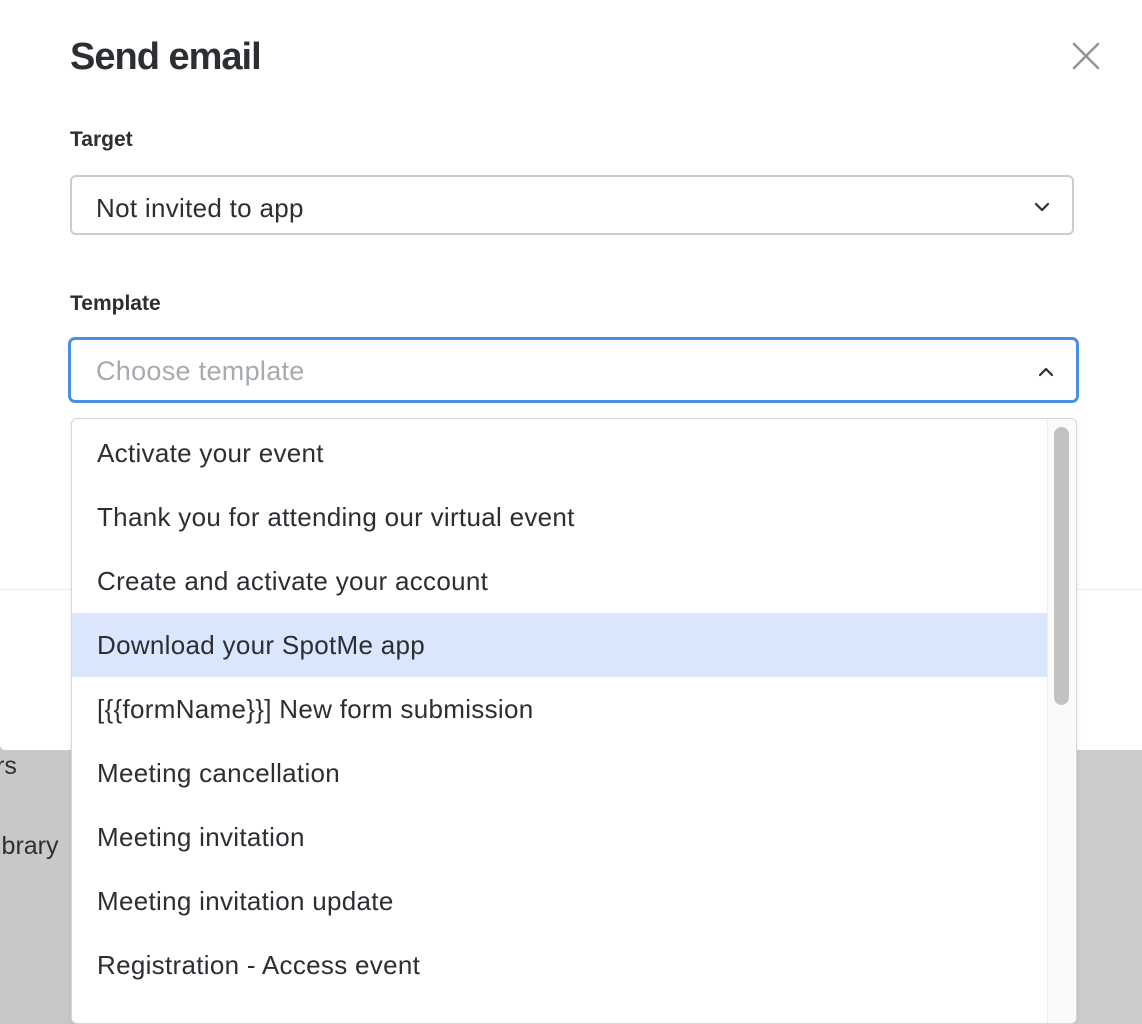 The width and height of the screenshot is (1142, 1024). I want to click on close-icon, so click(1086, 56).